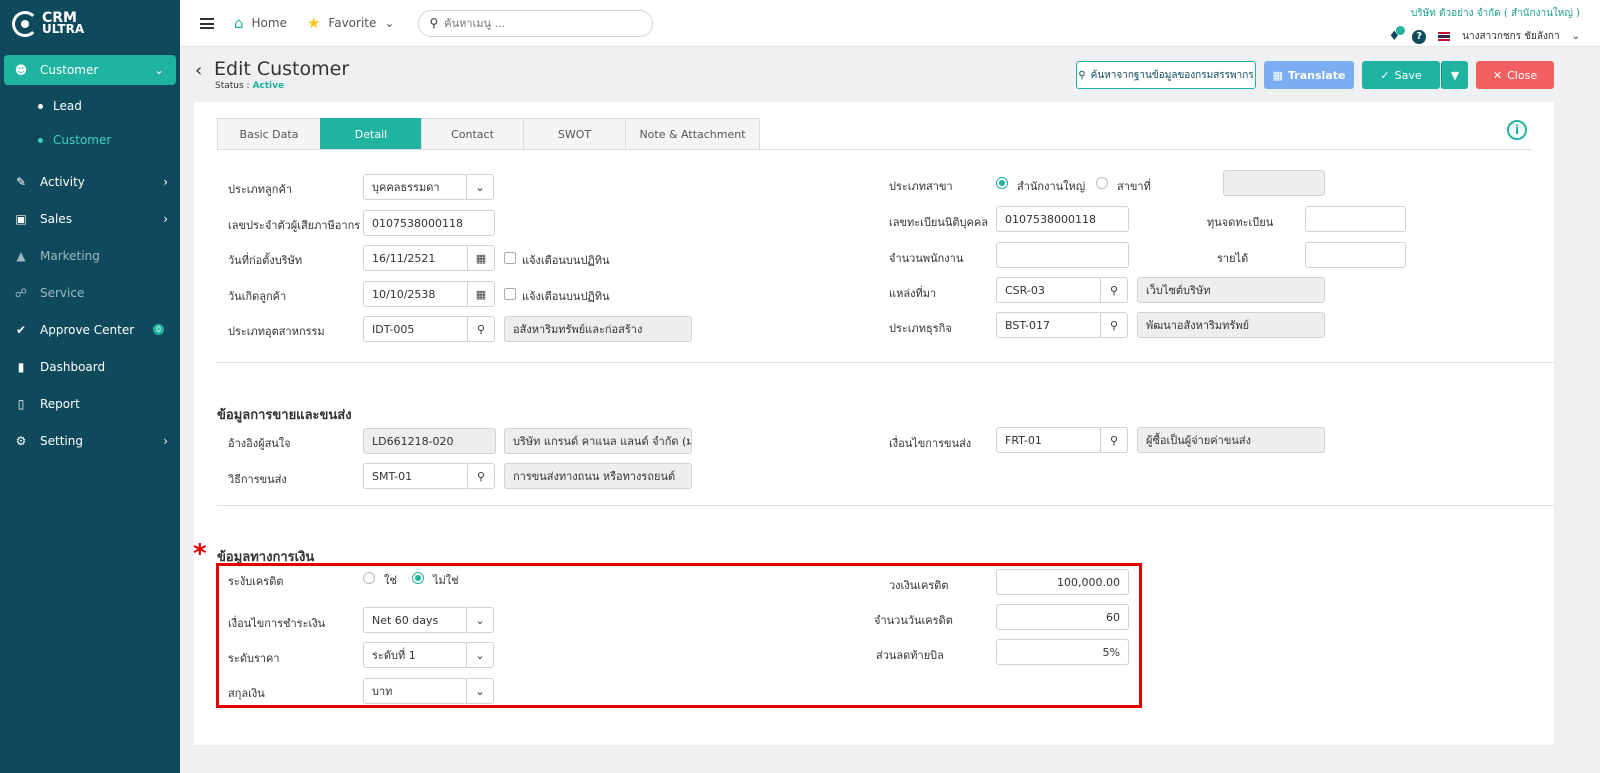  What do you see at coordinates (415, 294) in the screenshot?
I see `birthday-field: 10/10/2538` at bounding box center [415, 294].